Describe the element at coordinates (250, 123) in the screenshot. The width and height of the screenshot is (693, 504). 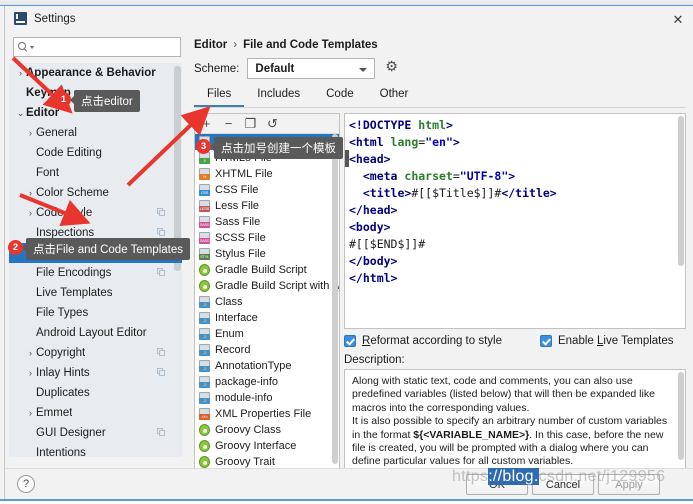
I see `copy-template-button: ❐` at that location.